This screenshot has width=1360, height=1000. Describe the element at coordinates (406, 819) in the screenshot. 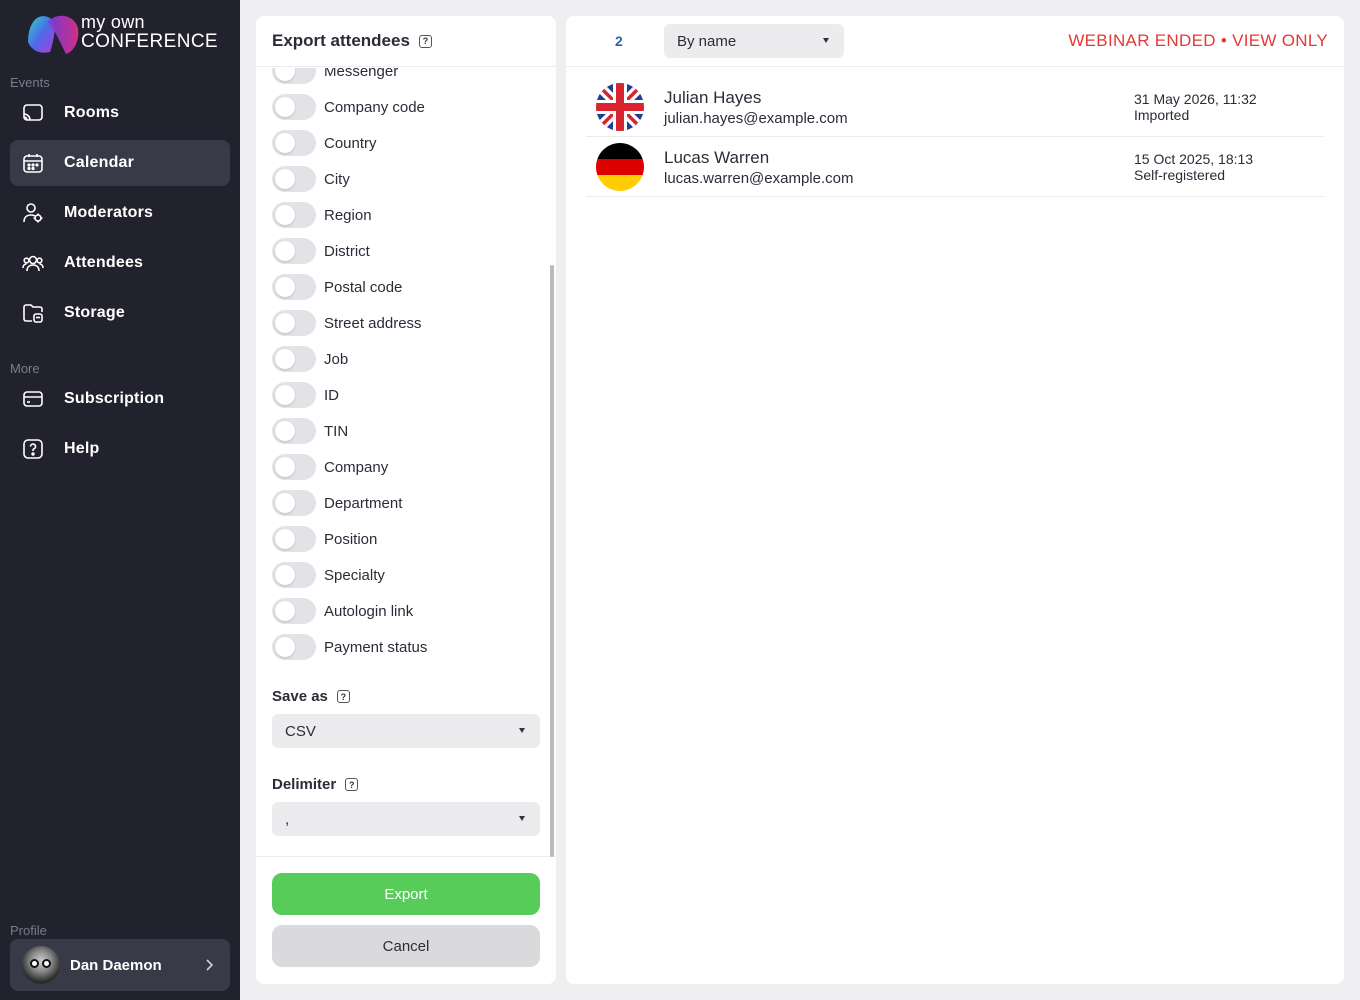

I see `delimiter-select: ,` at that location.